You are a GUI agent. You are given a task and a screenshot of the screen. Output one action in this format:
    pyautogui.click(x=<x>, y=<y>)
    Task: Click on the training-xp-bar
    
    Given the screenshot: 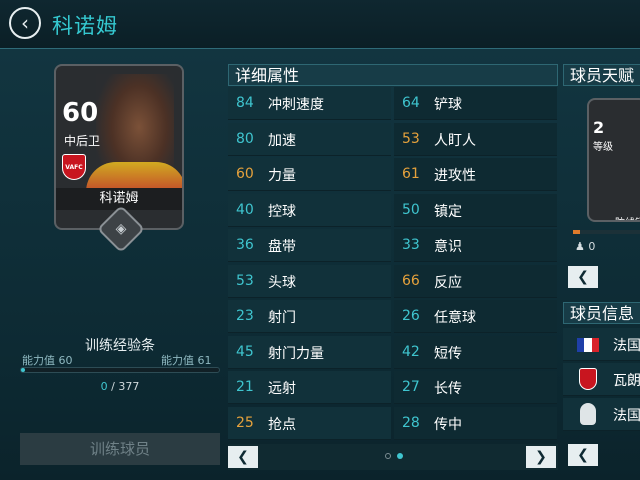 What is the action you would take?
    pyautogui.click(x=120, y=370)
    